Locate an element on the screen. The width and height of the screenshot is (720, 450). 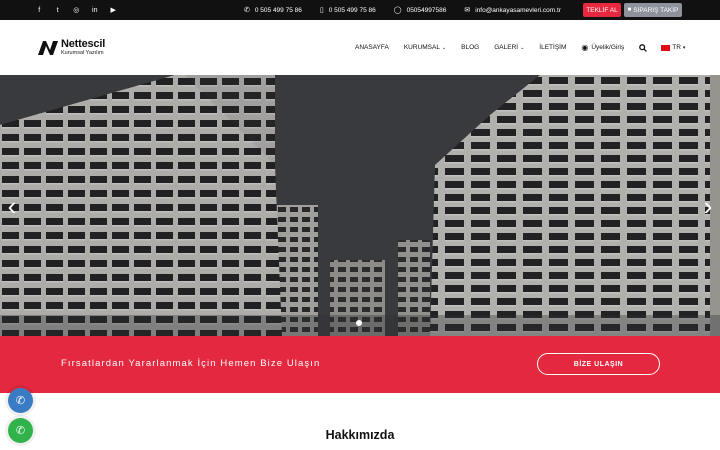
instagram-icon: ◎ is located at coordinates (76, 10).